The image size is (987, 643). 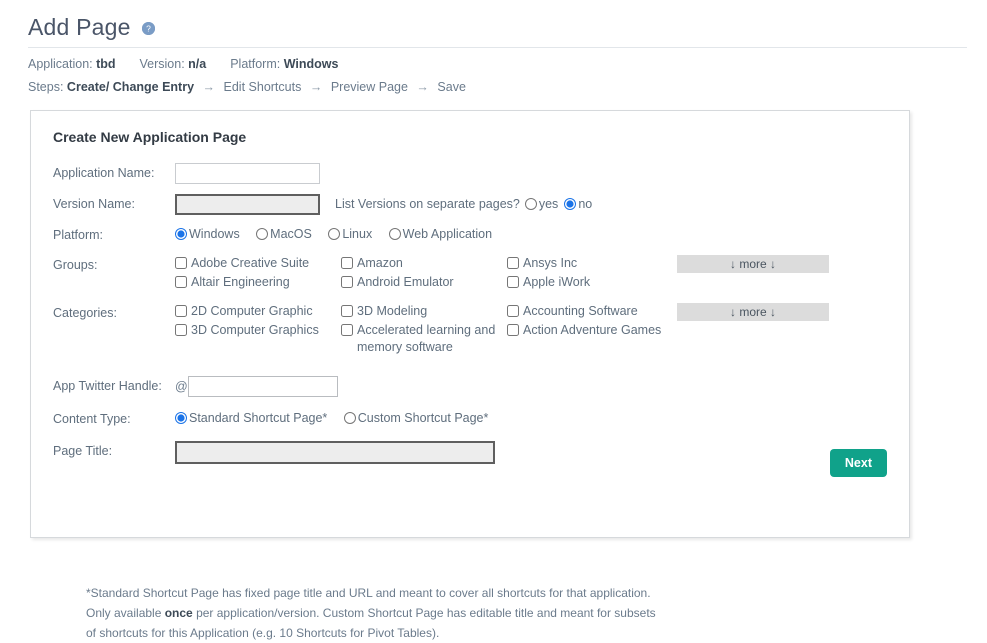 What do you see at coordinates (247, 204) in the screenshot?
I see `version-name-input` at bounding box center [247, 204].